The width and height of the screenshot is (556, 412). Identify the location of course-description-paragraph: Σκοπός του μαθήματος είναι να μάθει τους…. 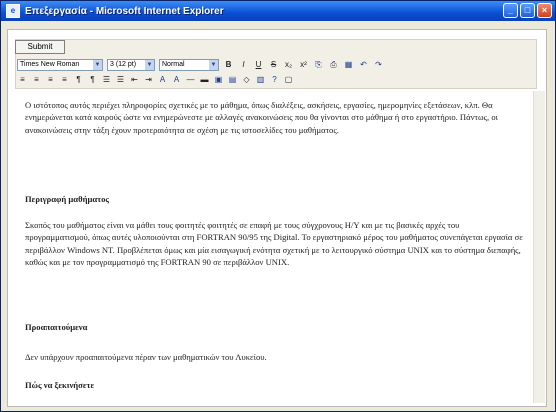
(274, 243).